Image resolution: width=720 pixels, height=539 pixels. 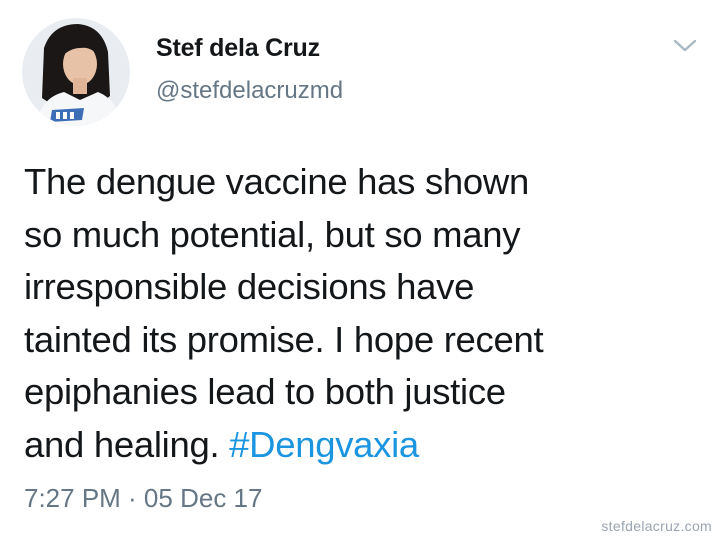 I want to click on tweet-text-line: epiphanies lead to both justice, so click(x=265, y=391).